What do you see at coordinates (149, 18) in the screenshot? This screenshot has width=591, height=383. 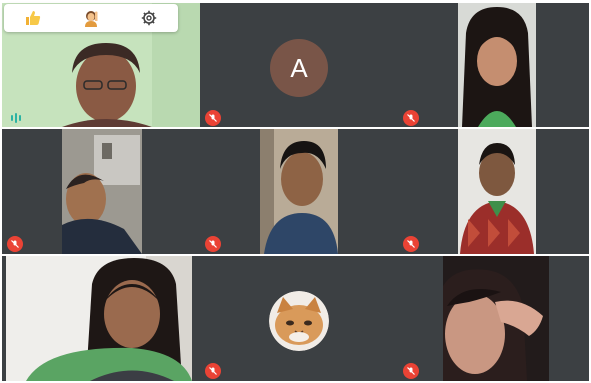 I see `settings-gear-icon` at bounding box center [149, 18].